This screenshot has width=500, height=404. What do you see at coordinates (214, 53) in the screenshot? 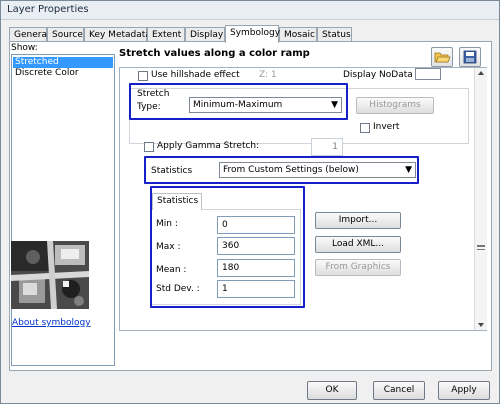
I see `renderer-description: Stretch values along a color ramp` at bounding box center [214, 53].